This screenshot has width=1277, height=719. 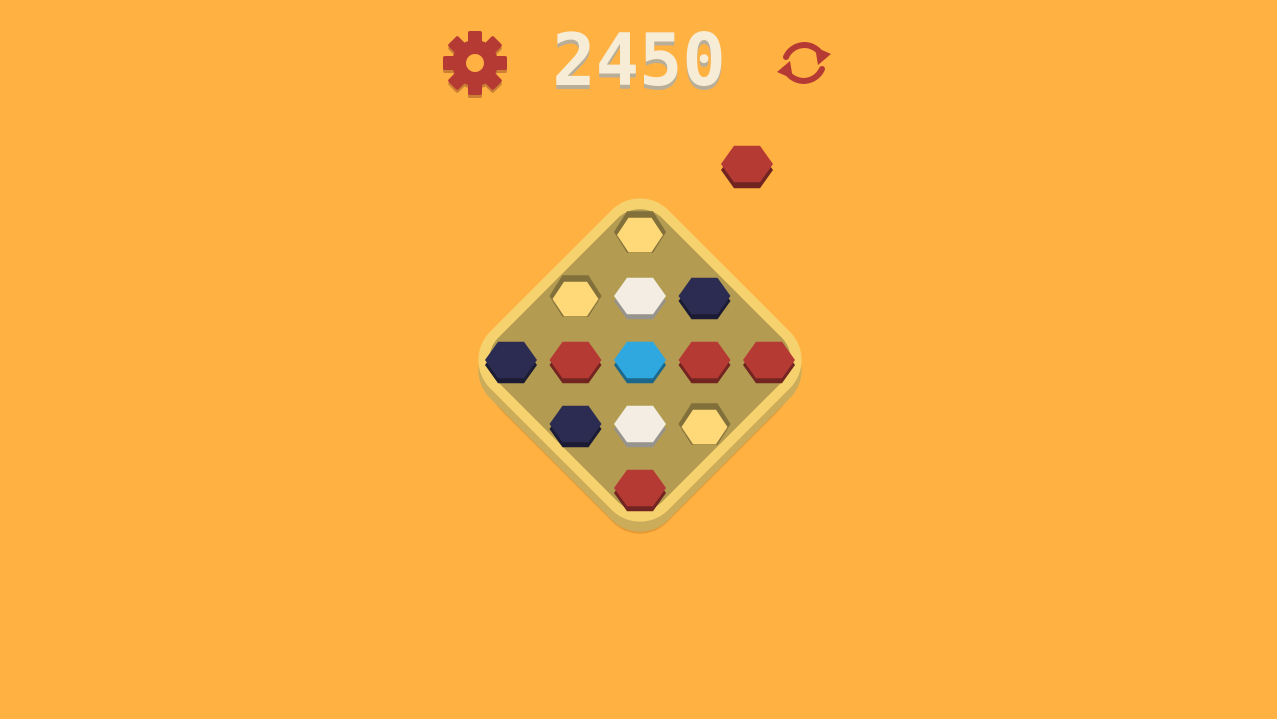 What do you see at coordinates (640, 366) in the screenshot?
I see `game-board` at bounding box center [640, 366].